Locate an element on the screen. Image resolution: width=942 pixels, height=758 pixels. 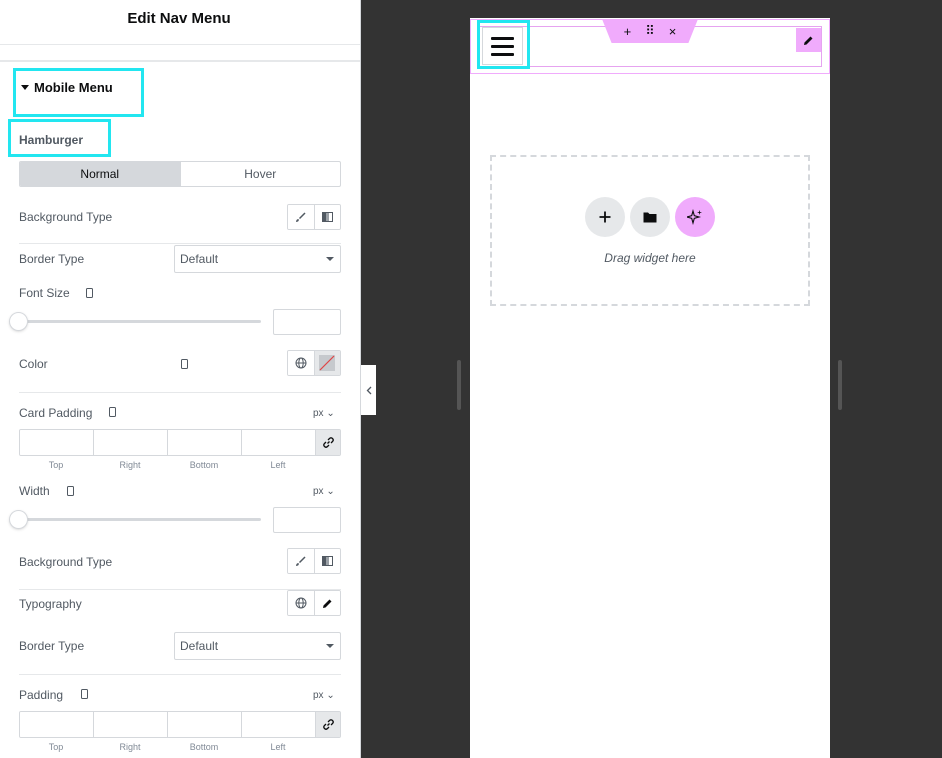
folder-icon is located at coordinates (650, 217).